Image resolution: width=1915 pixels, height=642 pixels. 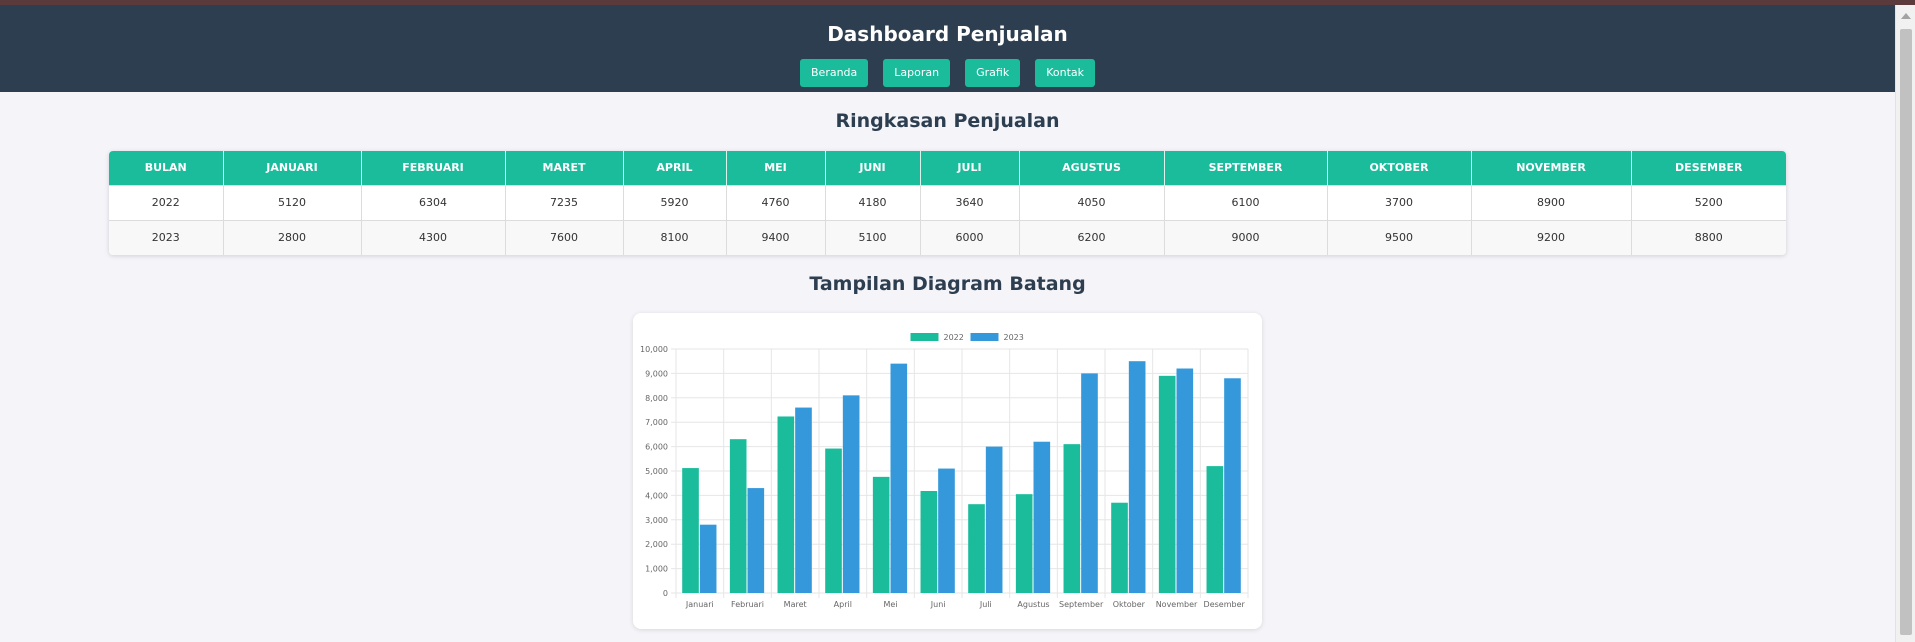 What do you see at coordinates (1185, 480) in the screenshot?
I see `bar-2023-november` at bounding box center [1185, 480].